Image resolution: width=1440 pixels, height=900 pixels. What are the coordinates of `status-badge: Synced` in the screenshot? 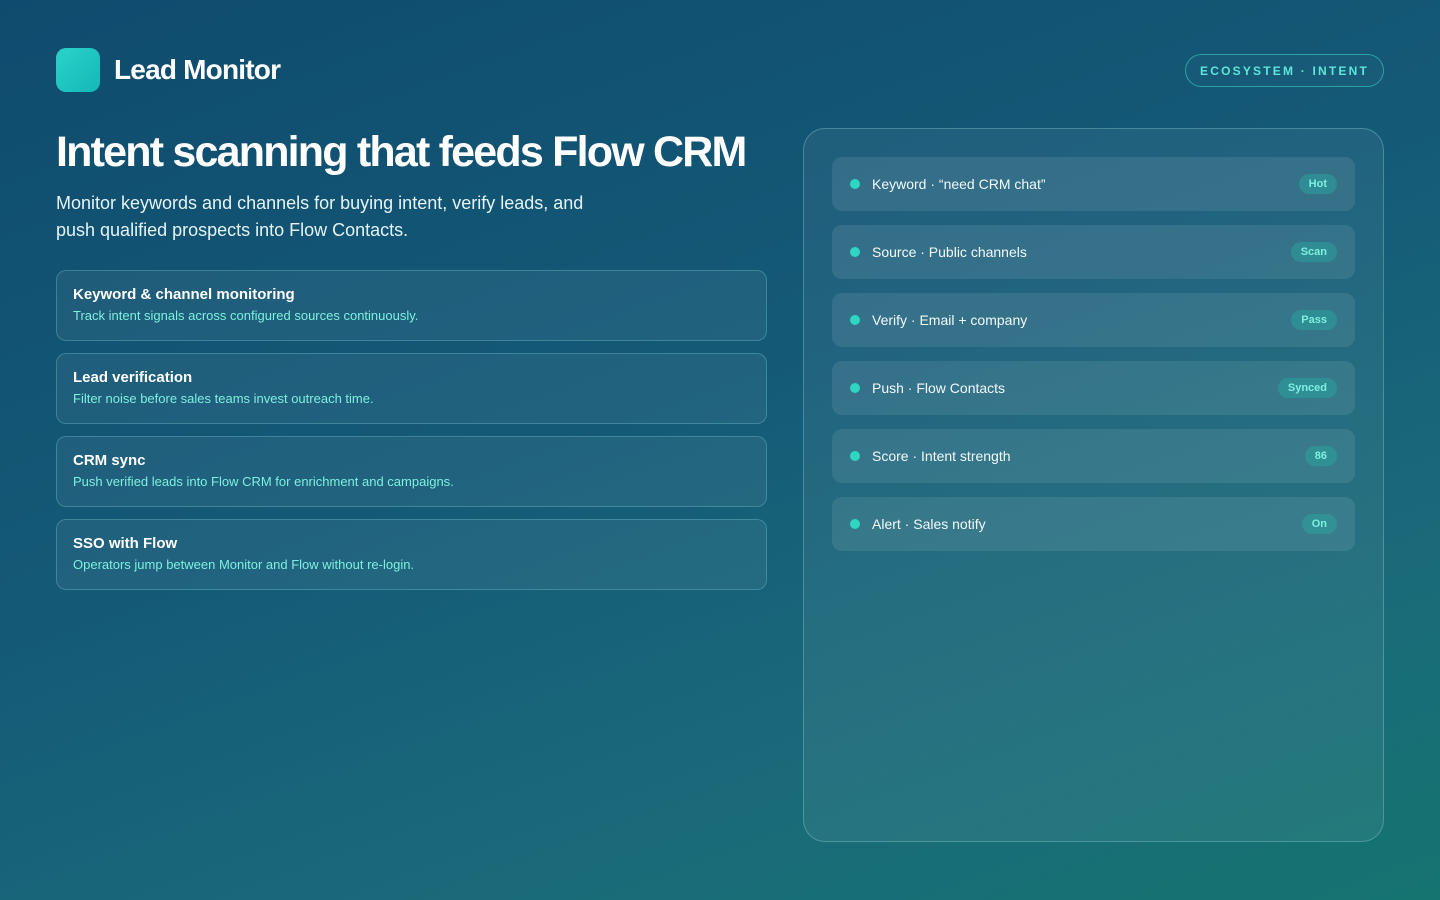 It's located at (1307, 388).